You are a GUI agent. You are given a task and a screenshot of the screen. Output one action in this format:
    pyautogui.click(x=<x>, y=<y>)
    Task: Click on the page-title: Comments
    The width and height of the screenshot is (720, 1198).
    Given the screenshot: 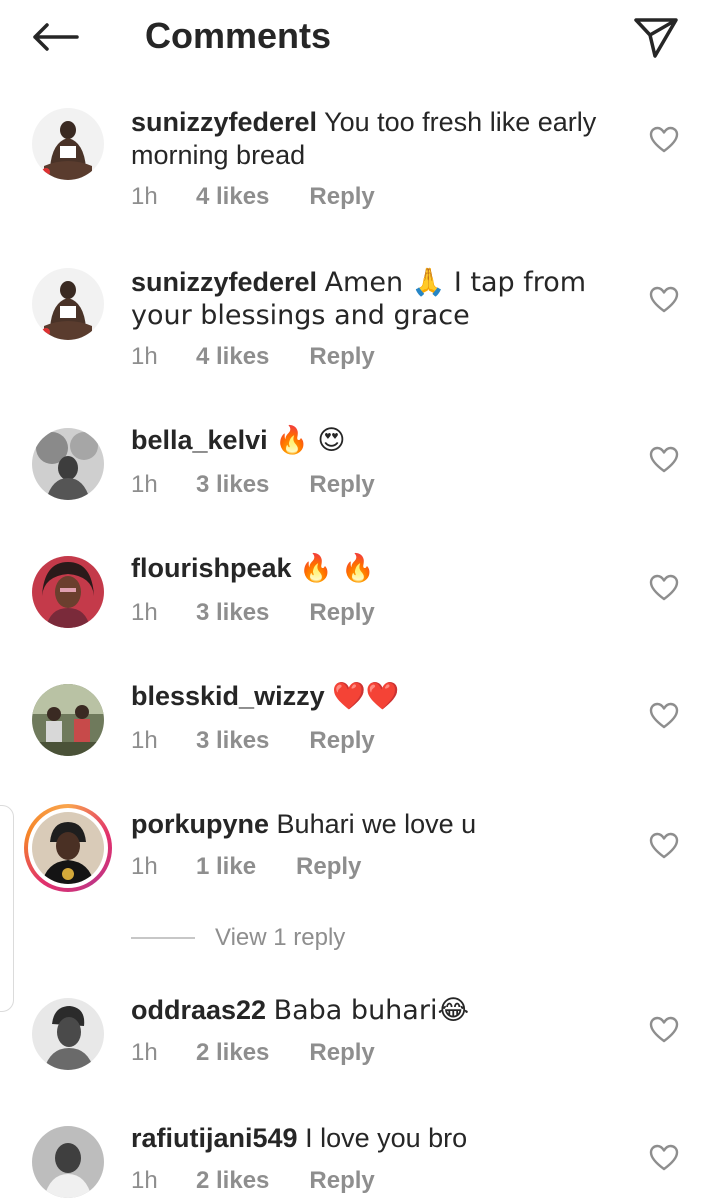 What is the action you would take?
    pyautogui.click(x=238, y=35)
    